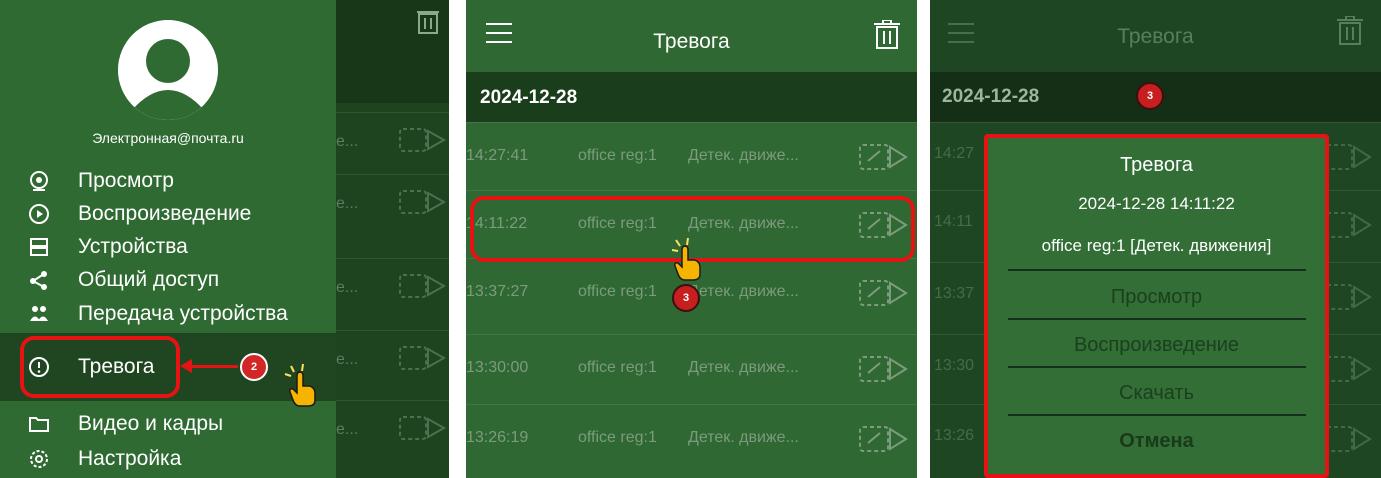 This screenshot has width=1381, height=478. Describe the element at coordinates (691, 97) in the screenshot. I see `date-header: 2024-12-28` at that location.